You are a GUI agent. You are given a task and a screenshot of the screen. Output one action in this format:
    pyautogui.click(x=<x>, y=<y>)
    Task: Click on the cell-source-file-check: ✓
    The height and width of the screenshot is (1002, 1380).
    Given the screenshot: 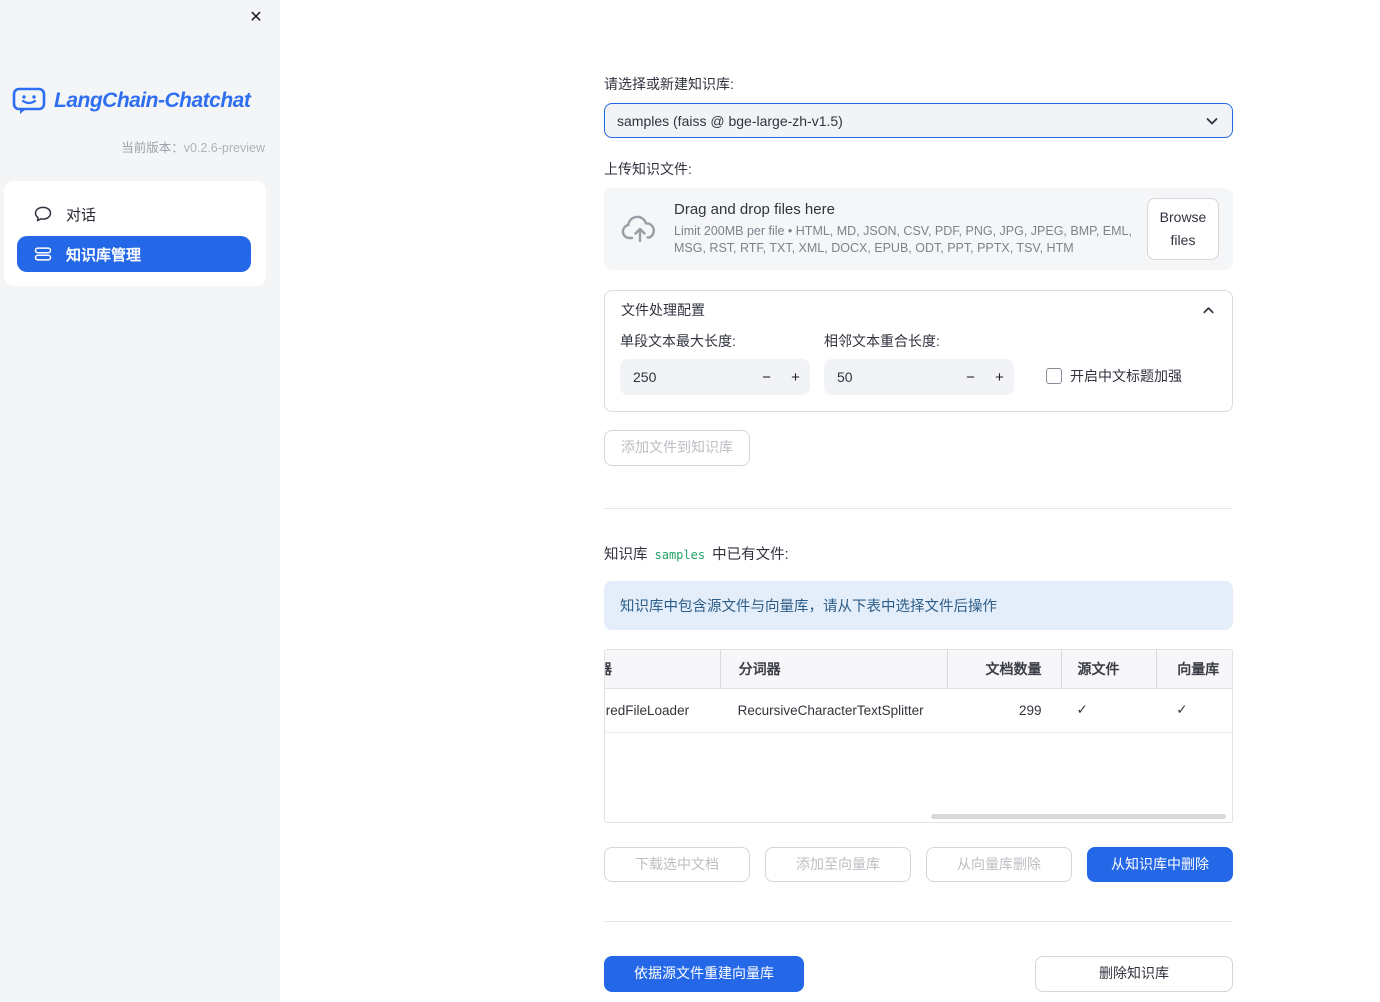 What is the action you would take?
    pyautogui.click(x=1082, y=710)
    